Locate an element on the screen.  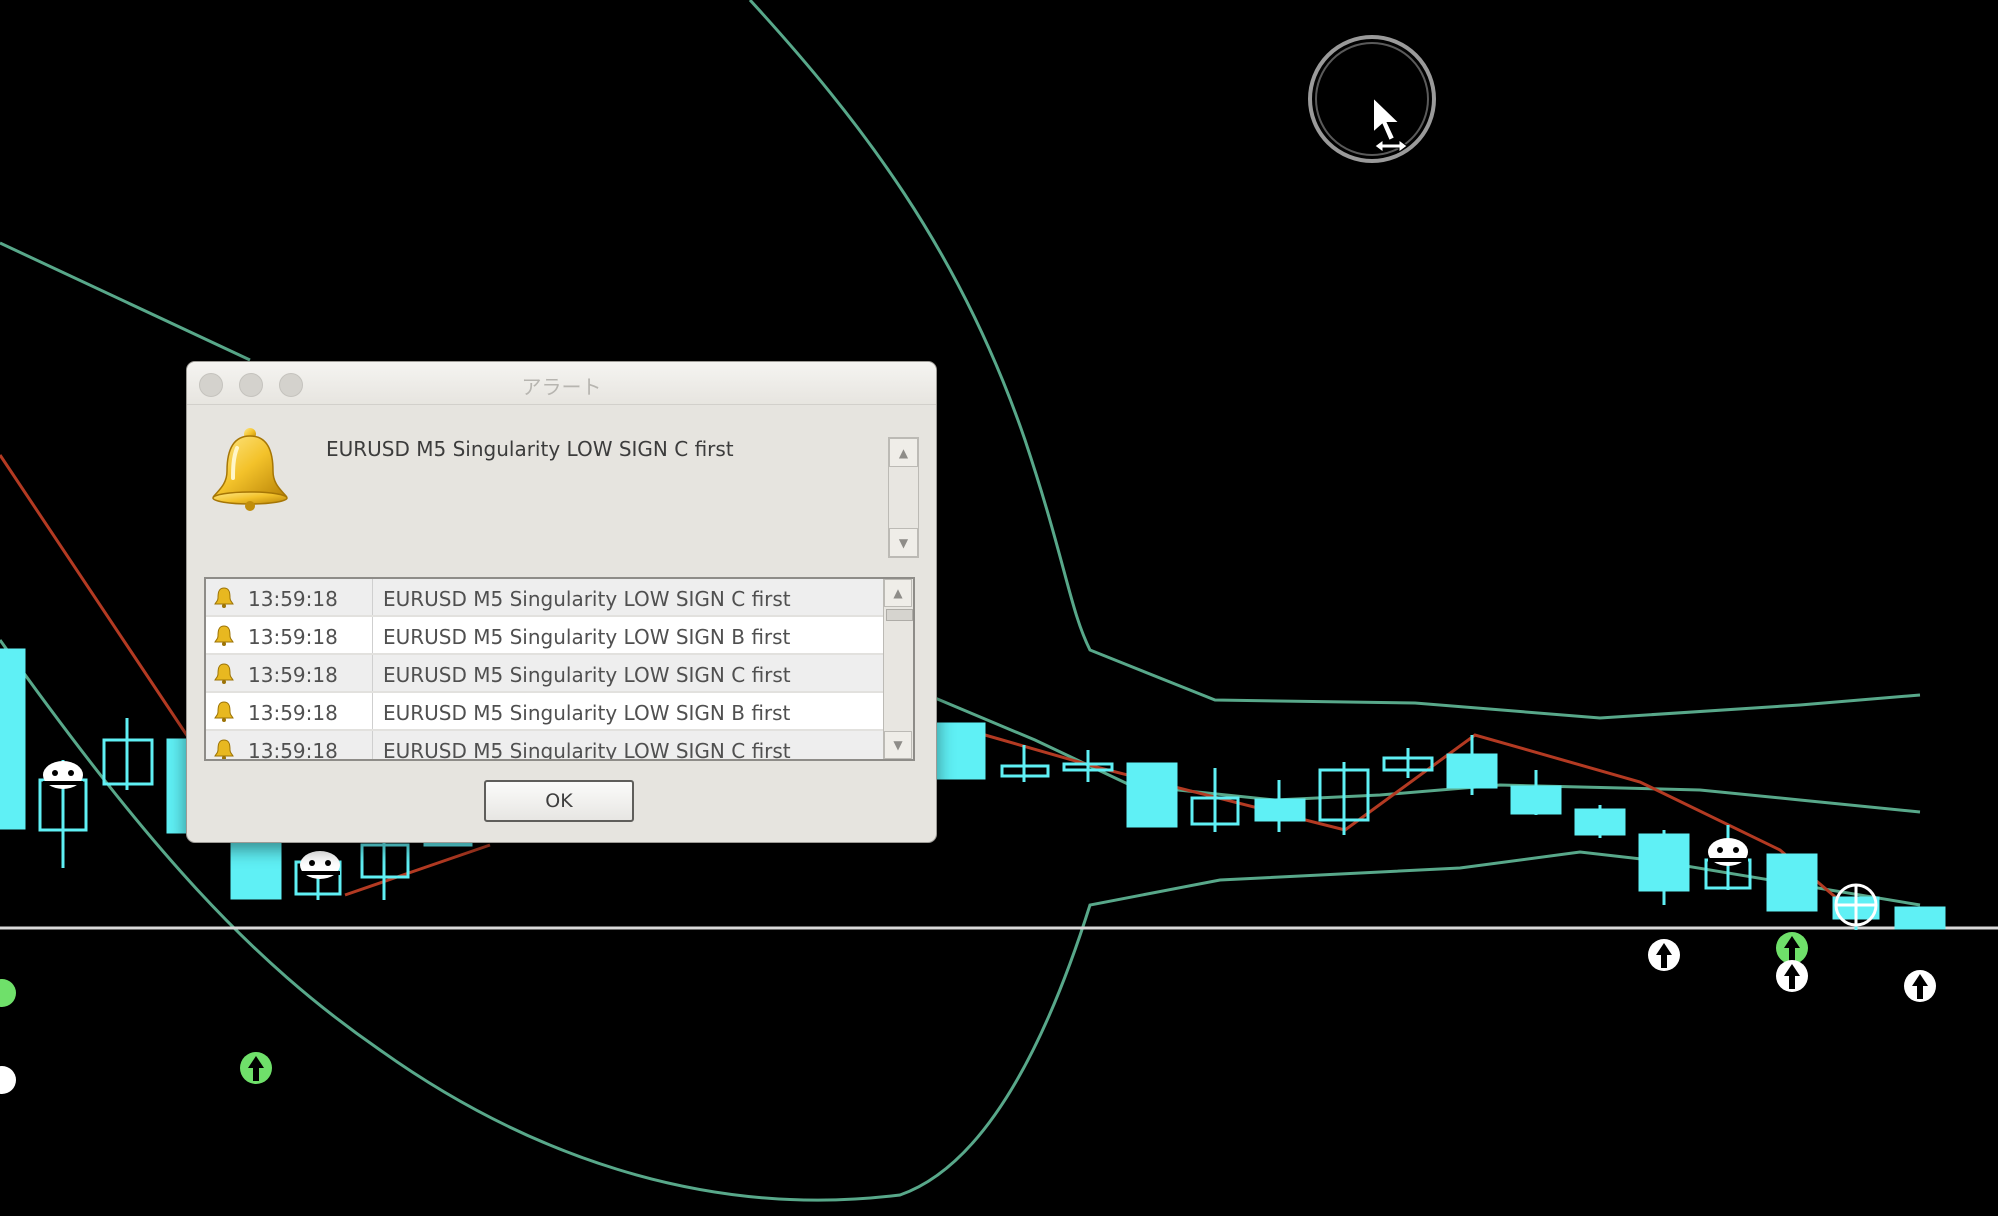
mouse-cursor-icon is located at coordinates (1372, 99).